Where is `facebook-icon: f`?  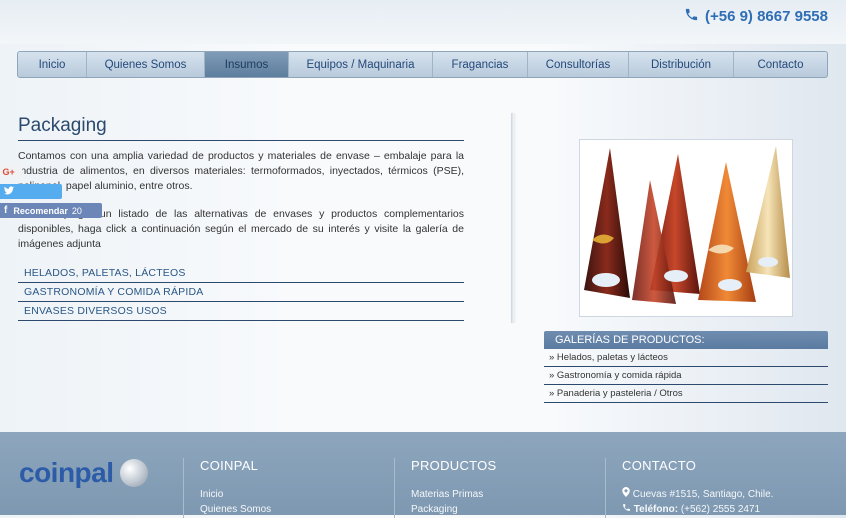 facebook-icon: f is located at coordinates (6, 210).